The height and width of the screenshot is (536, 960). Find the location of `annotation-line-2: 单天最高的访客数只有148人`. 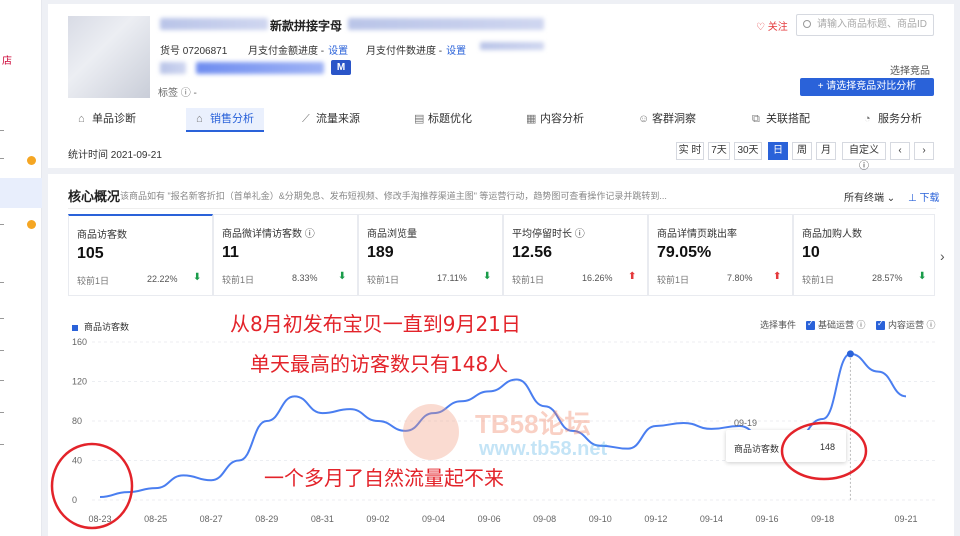

annotation-line-2: 单天最高的访客数只有148人 is located at coordinates (379, 364).